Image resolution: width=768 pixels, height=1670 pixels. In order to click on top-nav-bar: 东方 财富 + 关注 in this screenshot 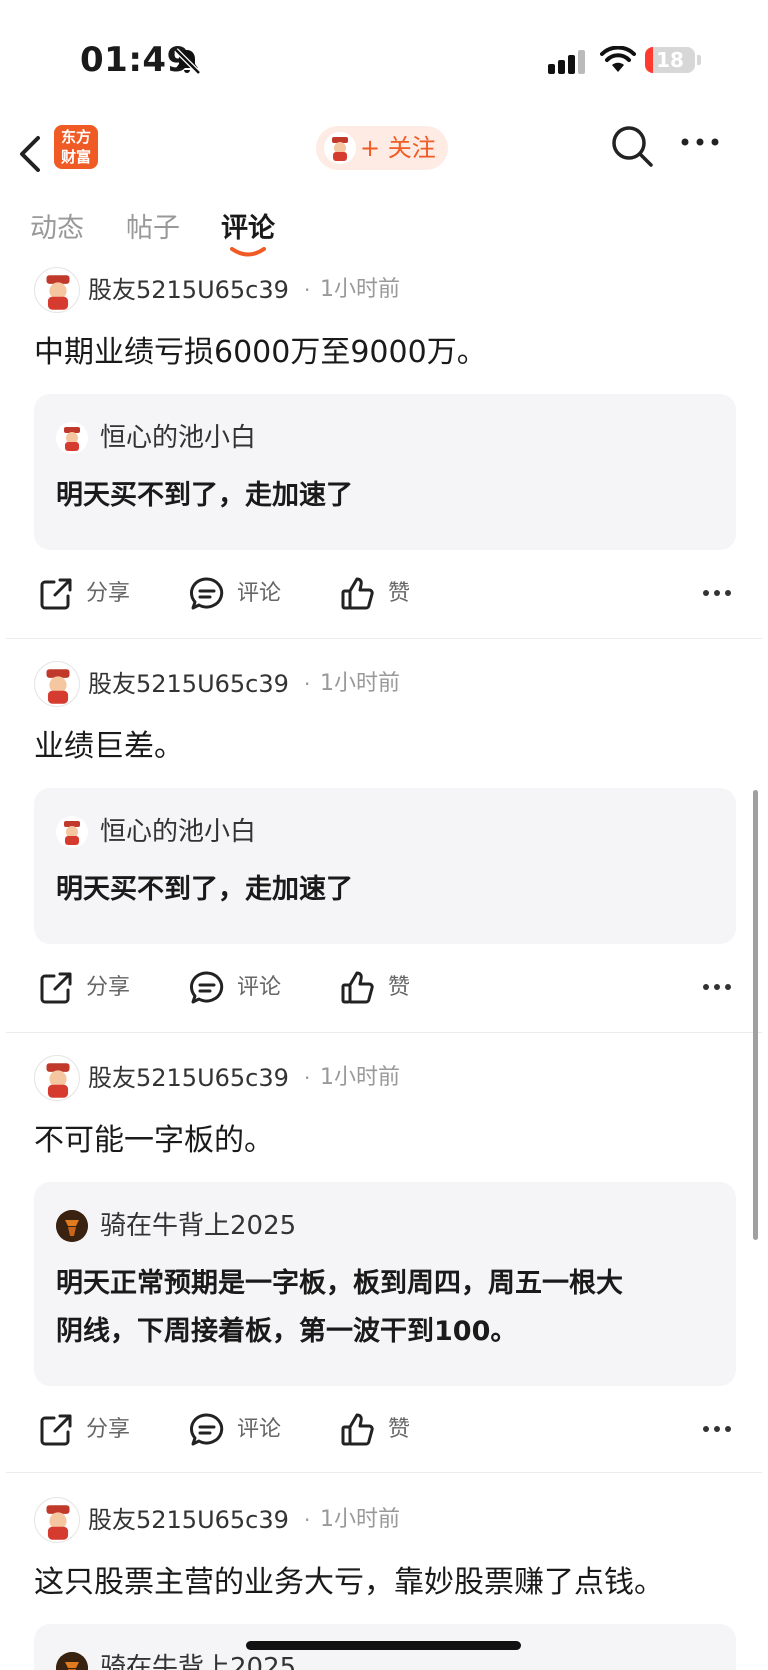, I will do `click(384, 165)`.